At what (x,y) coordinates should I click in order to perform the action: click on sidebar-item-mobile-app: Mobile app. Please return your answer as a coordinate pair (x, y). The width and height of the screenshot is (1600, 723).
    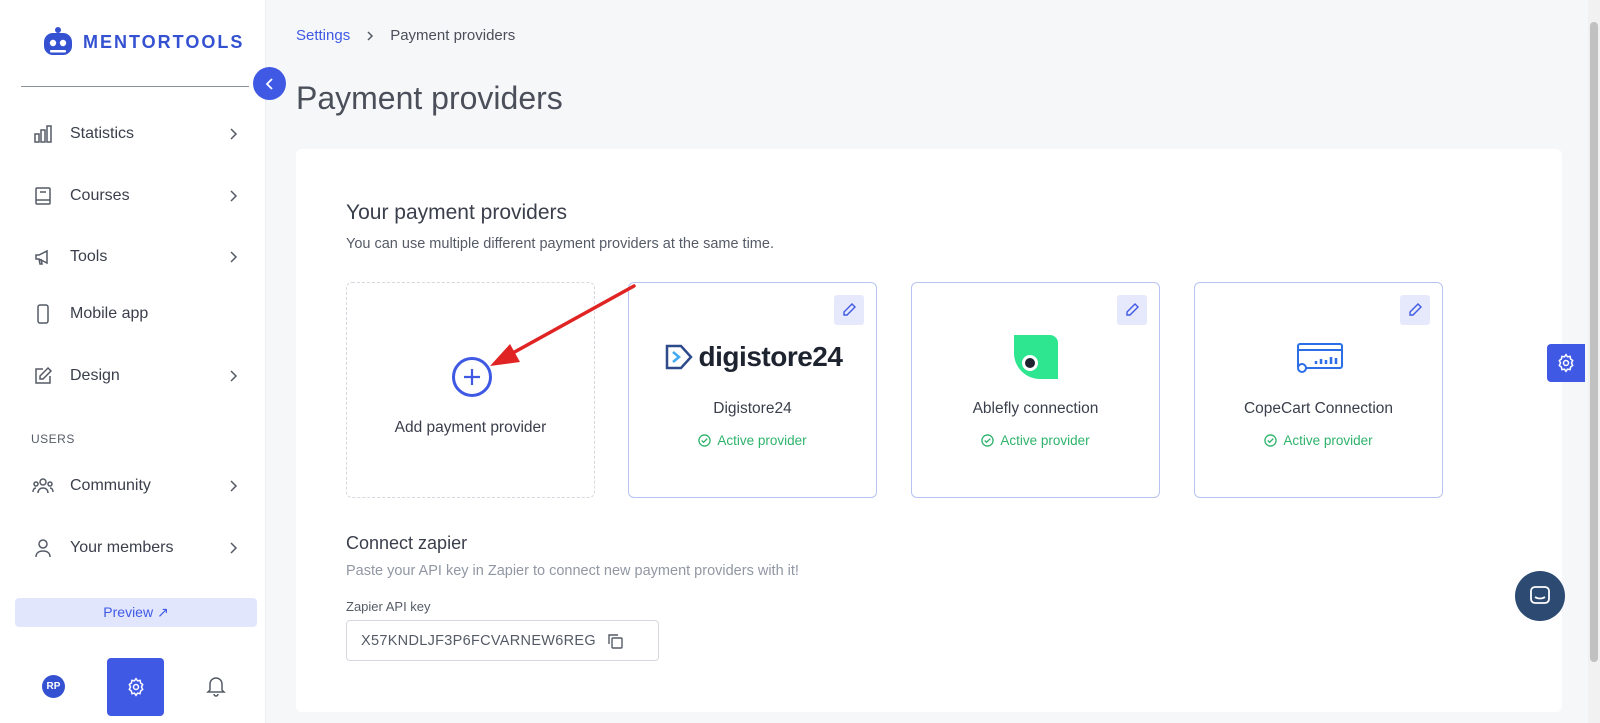
    Looking at the image, I should click on (136, 314).